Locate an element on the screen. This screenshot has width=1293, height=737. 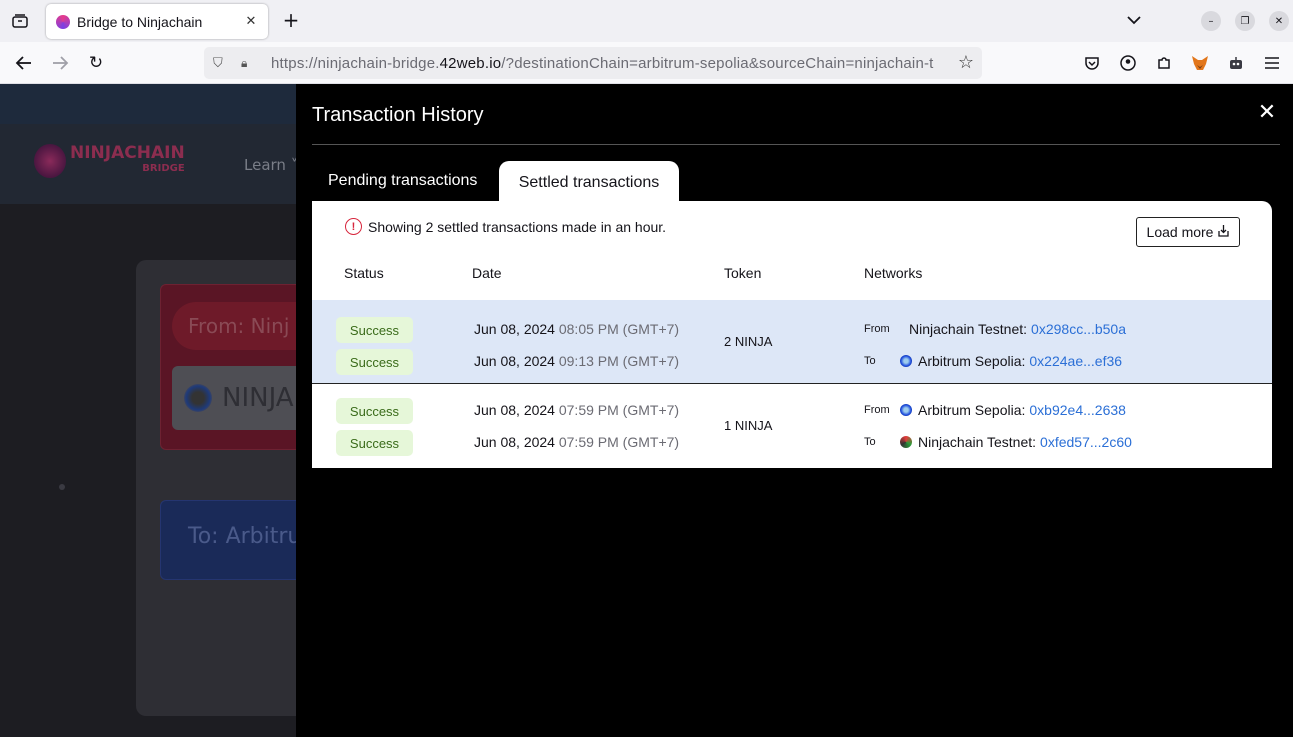
column-networks: Networks is located at coordinates (893, 273).